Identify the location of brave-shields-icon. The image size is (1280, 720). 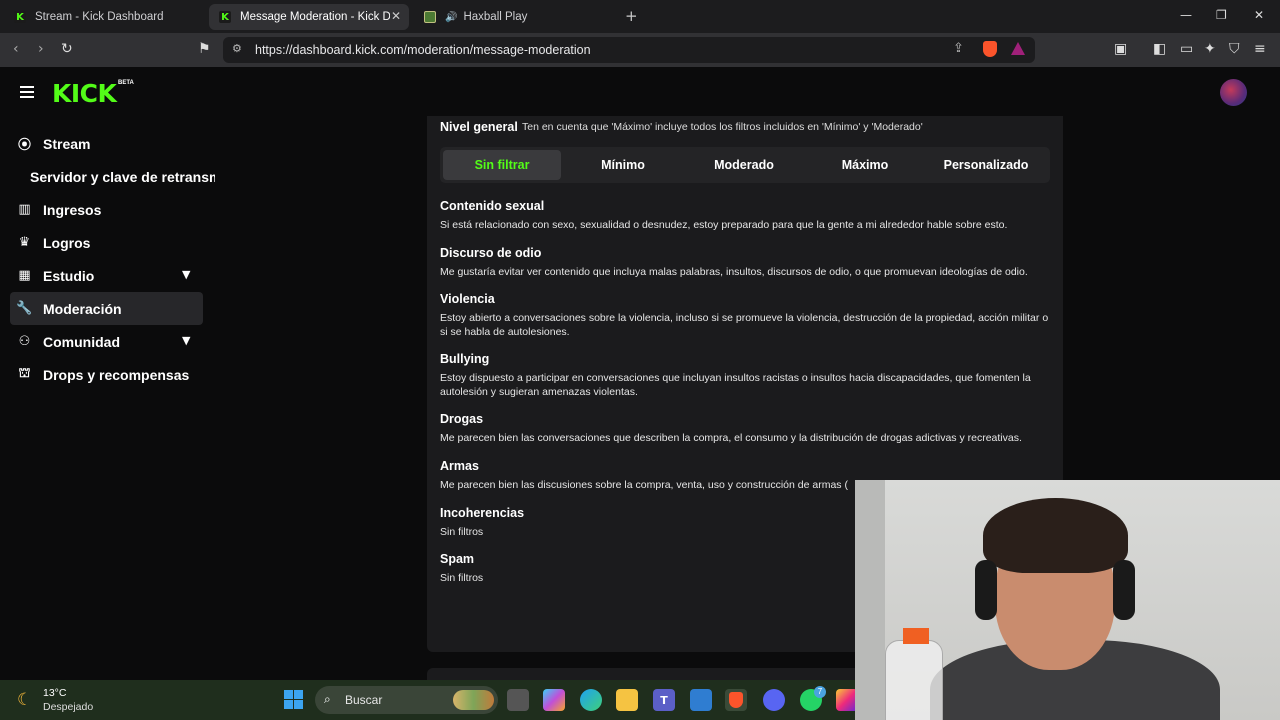
(990, 49).